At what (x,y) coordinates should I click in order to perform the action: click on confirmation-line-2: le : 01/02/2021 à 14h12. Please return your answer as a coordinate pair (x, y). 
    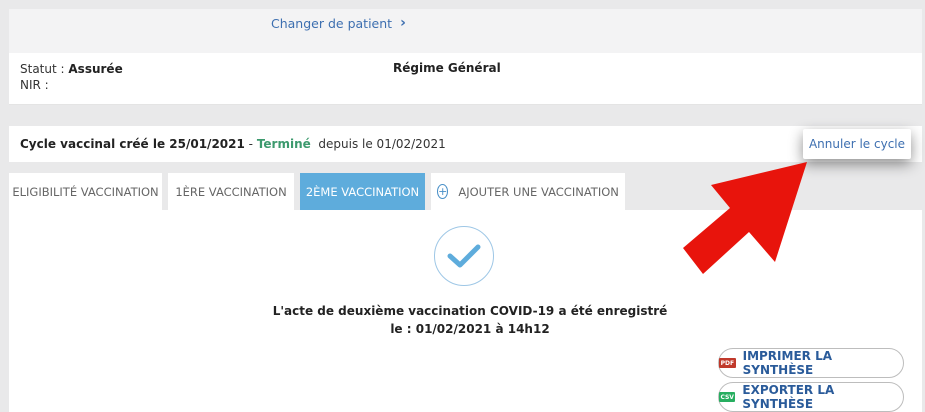
    Looking at the image, I should click on (470, 329).